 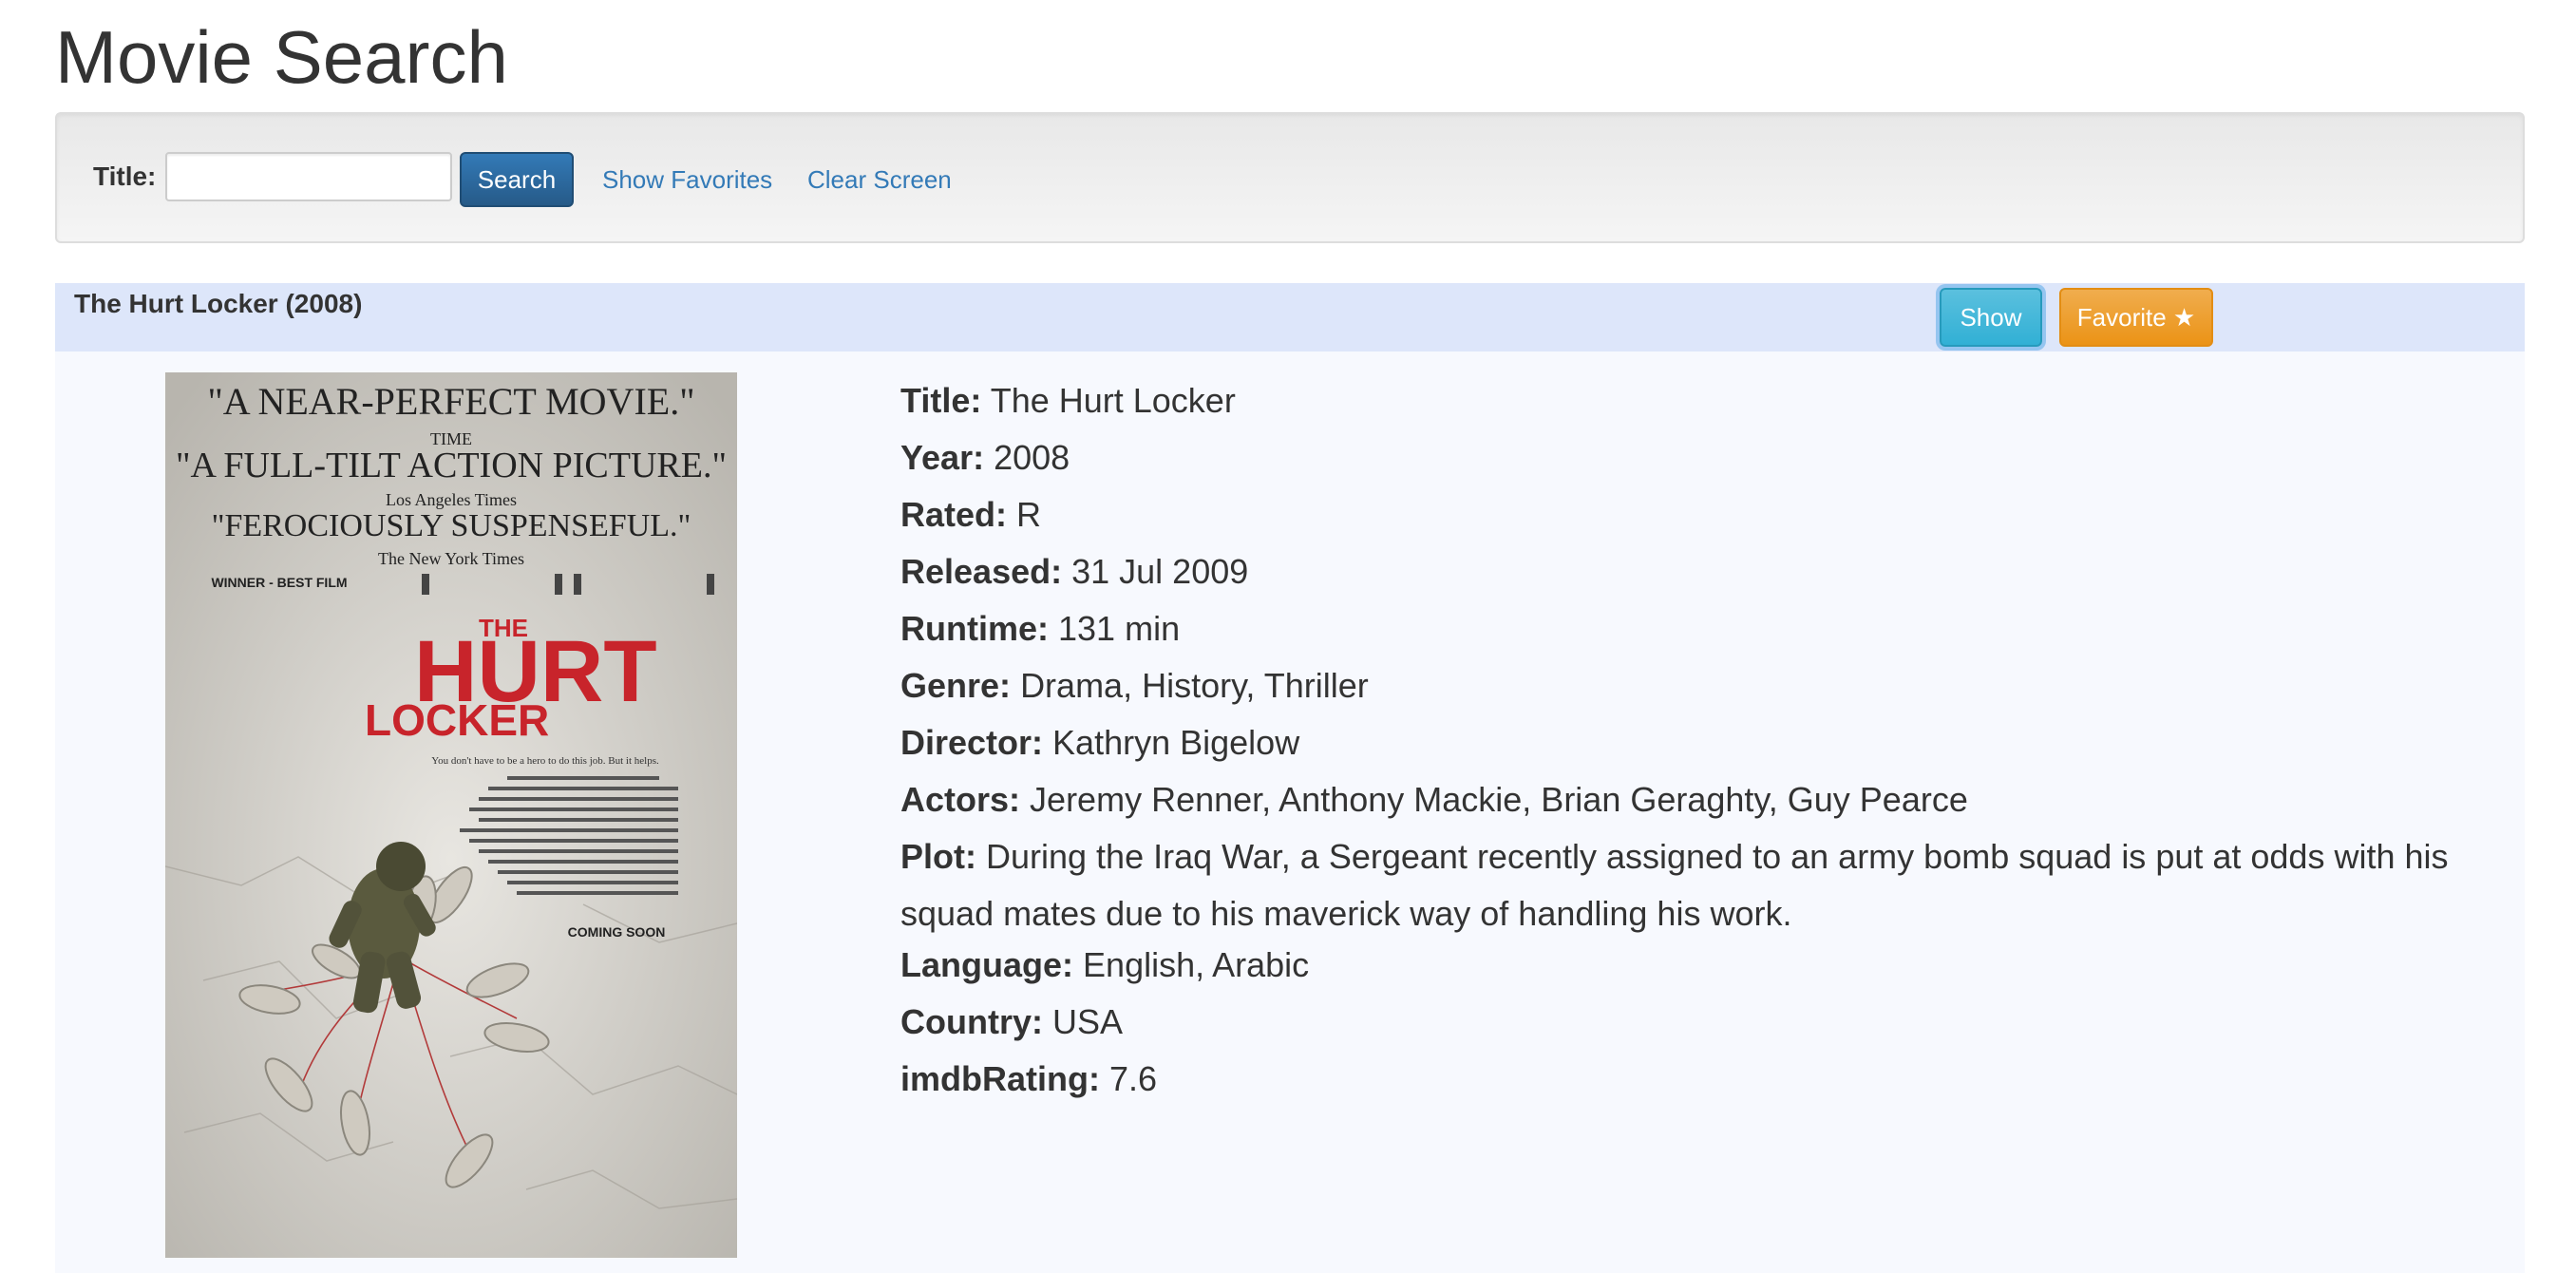 I want to click on poster-title-locker: LOCKER, so click(x=457, y=720).